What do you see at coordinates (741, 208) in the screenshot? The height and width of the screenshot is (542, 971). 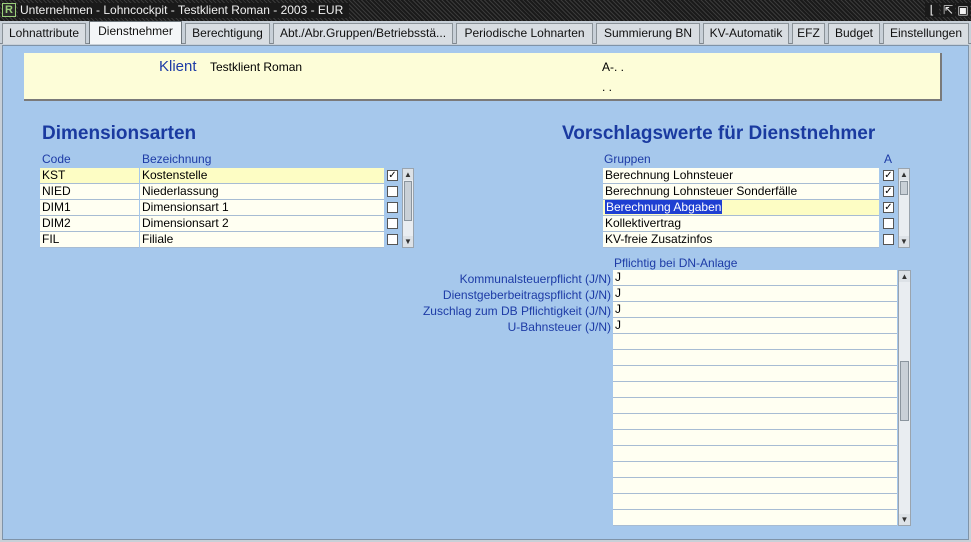 I see `vw-gruppe-cell-selected: Berechnung Abgaben` at bounding box center [741, 208].